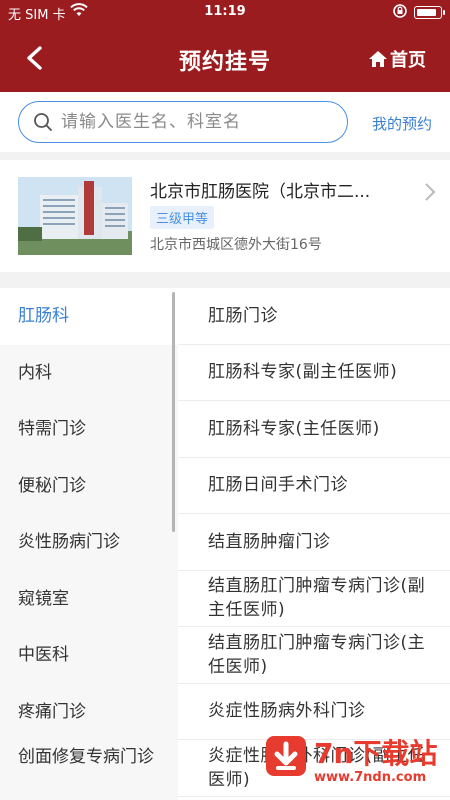 This screenshot has width=450, height=800. I want to click on department-item: 炎性肠病门诊, so click(89, 542).